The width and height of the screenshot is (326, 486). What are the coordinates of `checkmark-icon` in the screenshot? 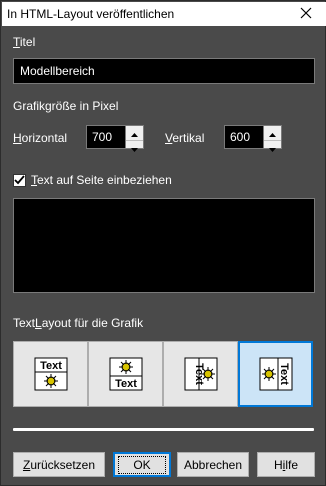 It's located at (19, 181).